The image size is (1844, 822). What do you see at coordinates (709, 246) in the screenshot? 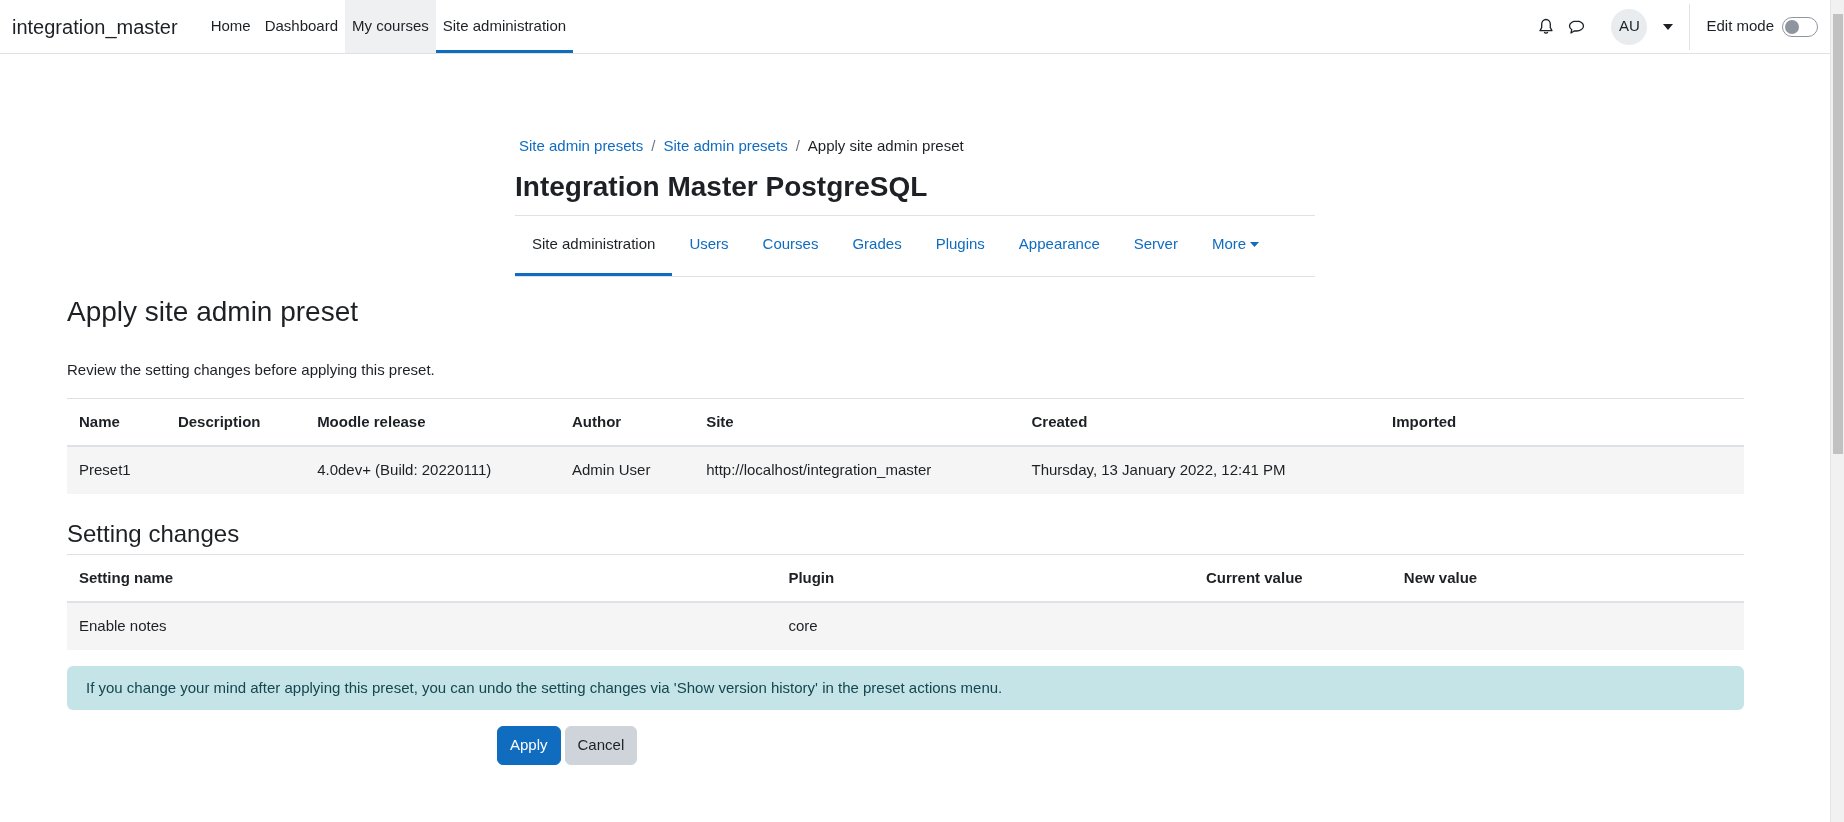
I see `nav-tab: Users` at bounding box center [709, 246].